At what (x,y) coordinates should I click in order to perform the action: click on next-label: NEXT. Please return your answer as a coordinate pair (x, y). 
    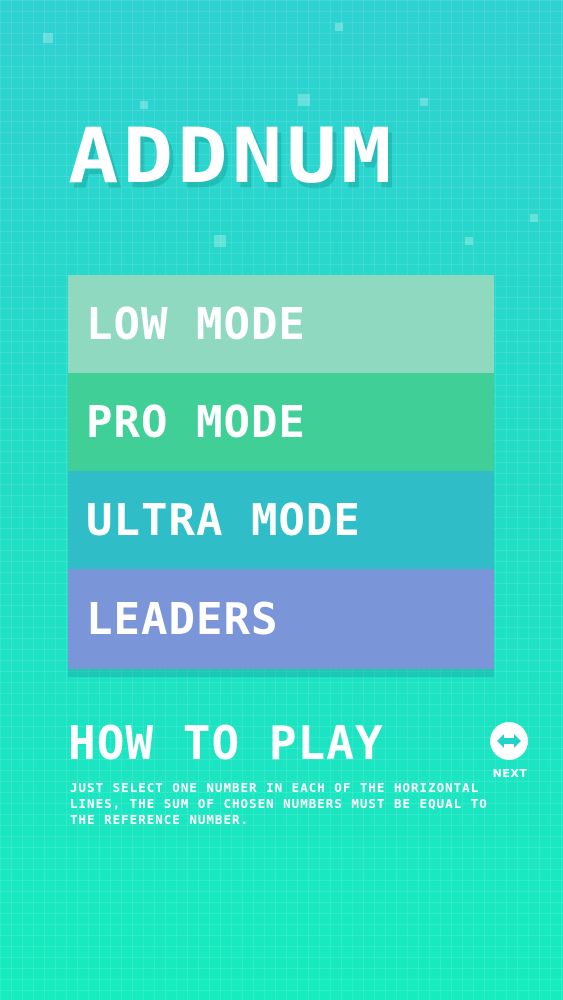
    Looking at the image, I should click on (510, 773).